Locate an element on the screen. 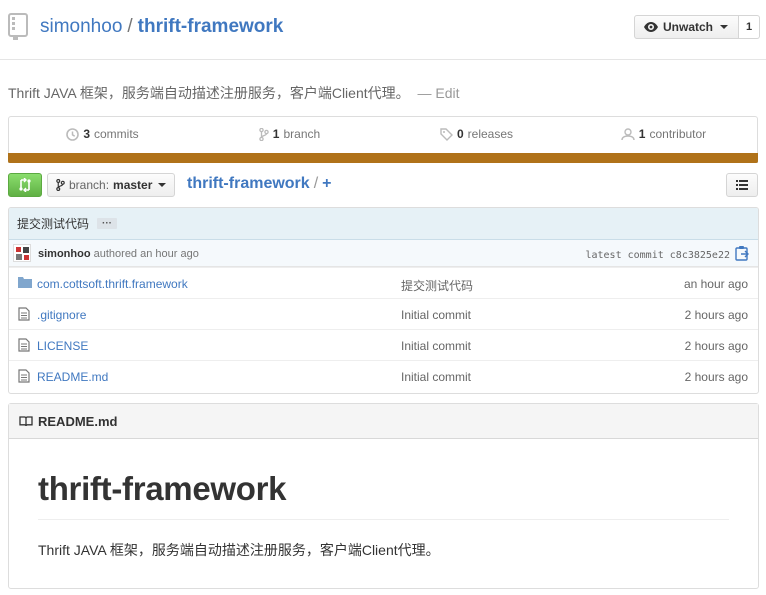 The image size is (766, 595). language-color-bar is located at coordinates (383, 158).